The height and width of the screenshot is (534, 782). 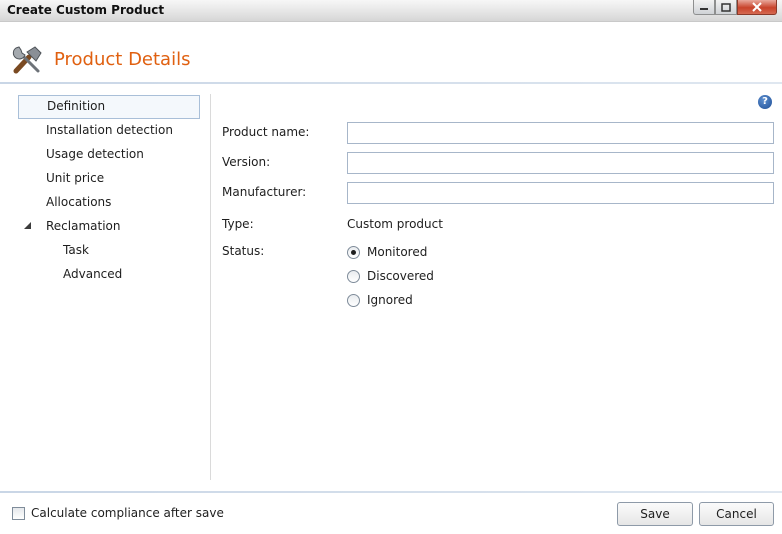 I want to click on product-name-input, so click(x=560, y=133).